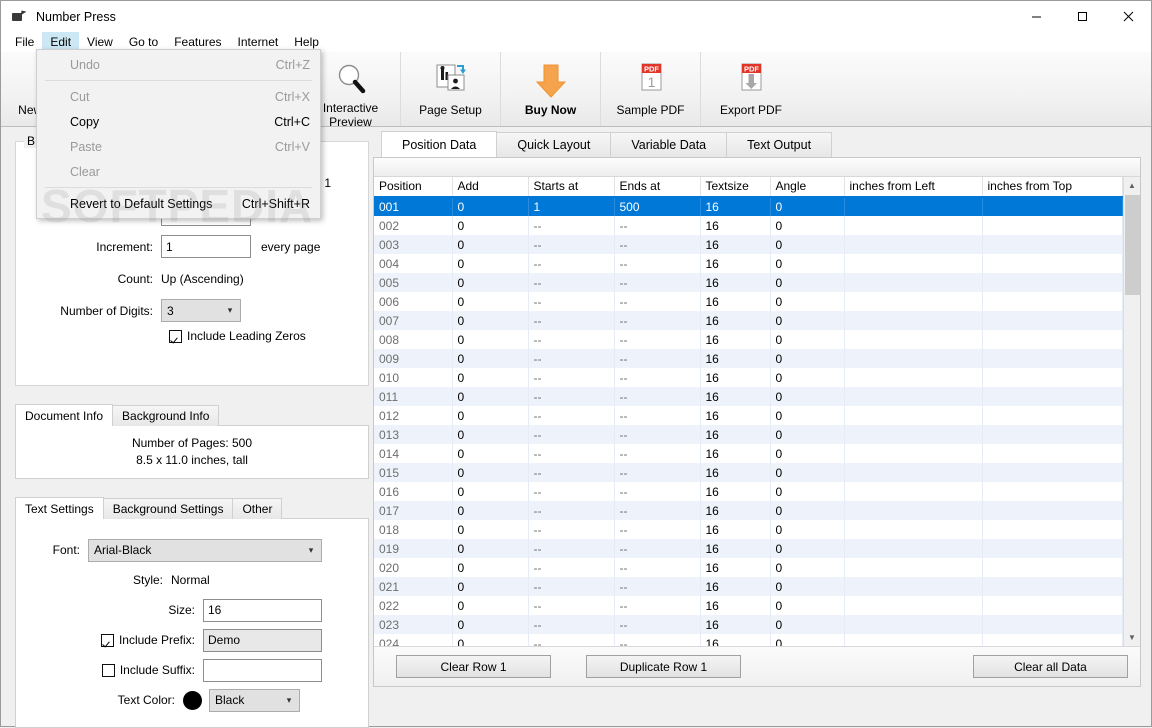  I want to click on table-row: 019 0 -- -- 16 0, so click(748, 548).